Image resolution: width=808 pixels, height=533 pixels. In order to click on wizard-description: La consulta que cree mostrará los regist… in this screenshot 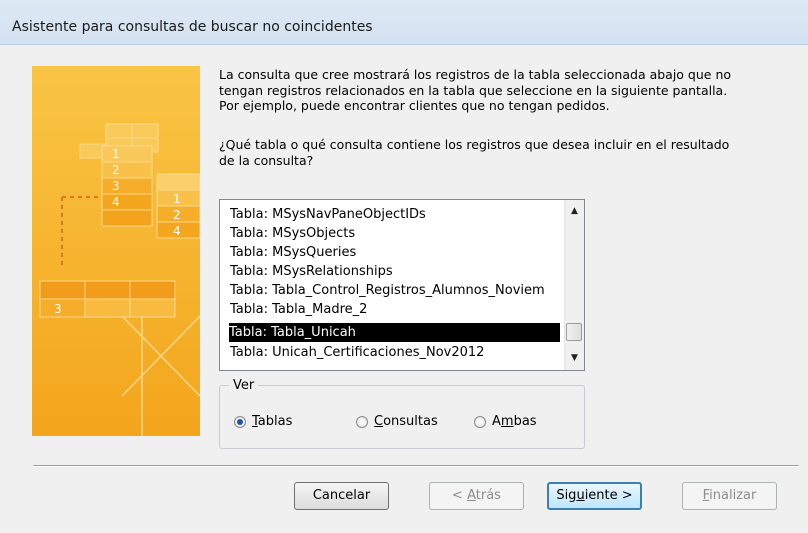, I will do `click(499, 90)`.